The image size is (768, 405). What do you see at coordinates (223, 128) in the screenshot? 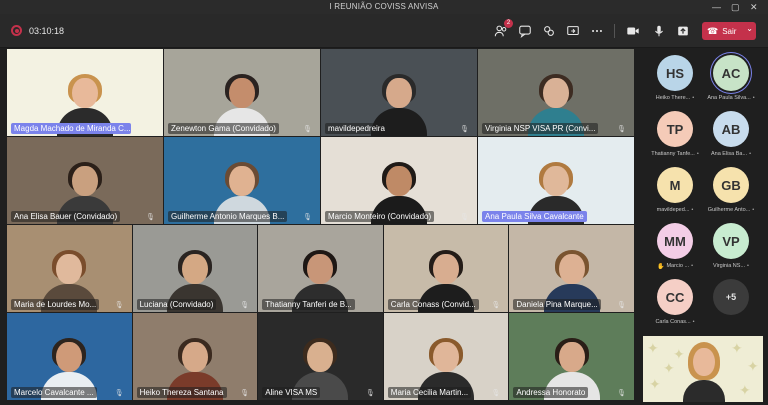
I see `participant-name-label: Zenewton Gama (Convidado)` at bounding box center [223, 128].